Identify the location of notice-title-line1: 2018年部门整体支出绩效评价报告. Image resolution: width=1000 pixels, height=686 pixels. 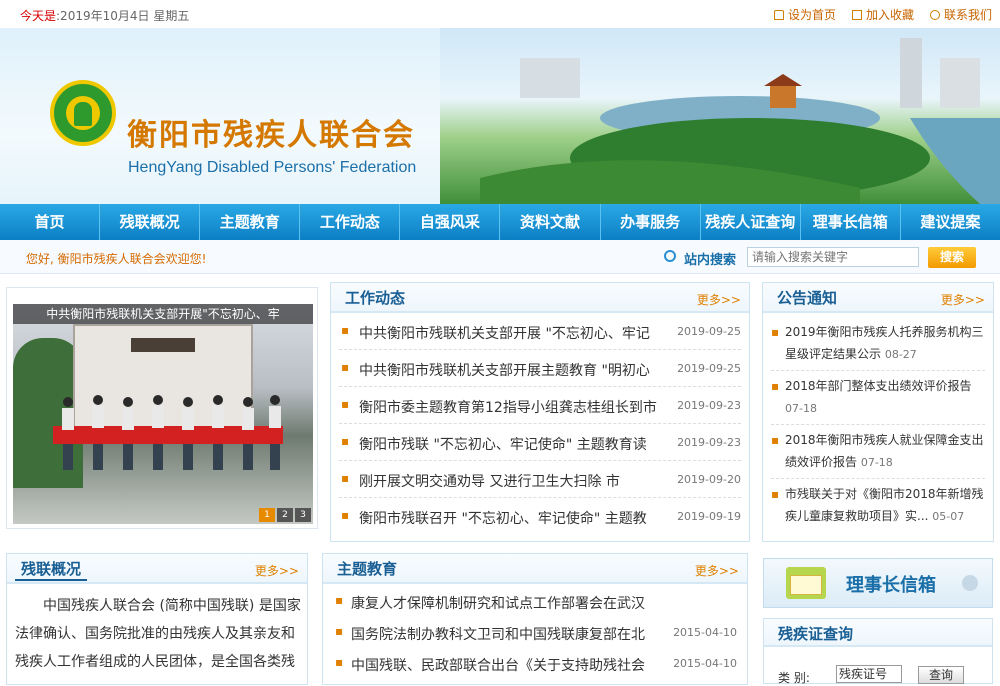
(878, 386).